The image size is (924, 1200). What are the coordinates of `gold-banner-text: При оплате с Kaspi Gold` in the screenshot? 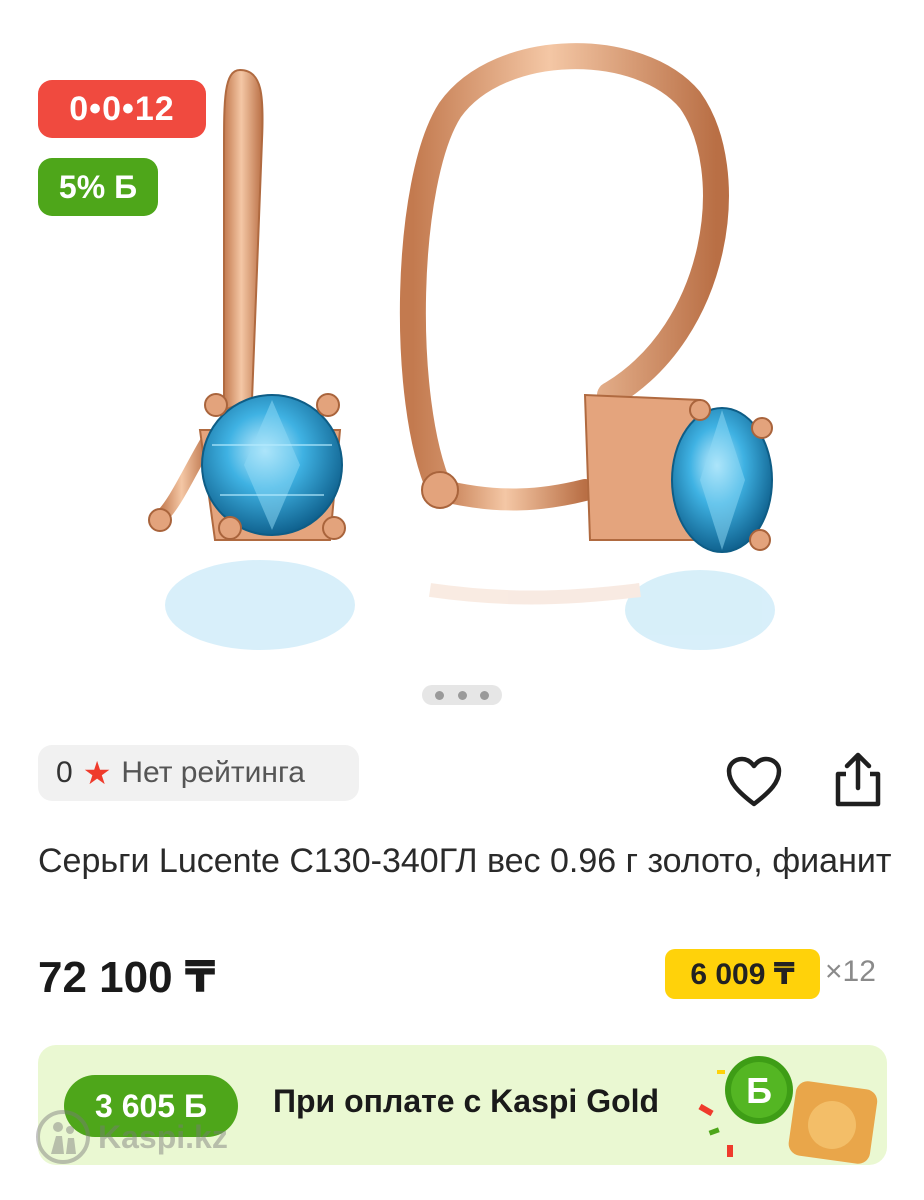 It's located at (466, 1101).